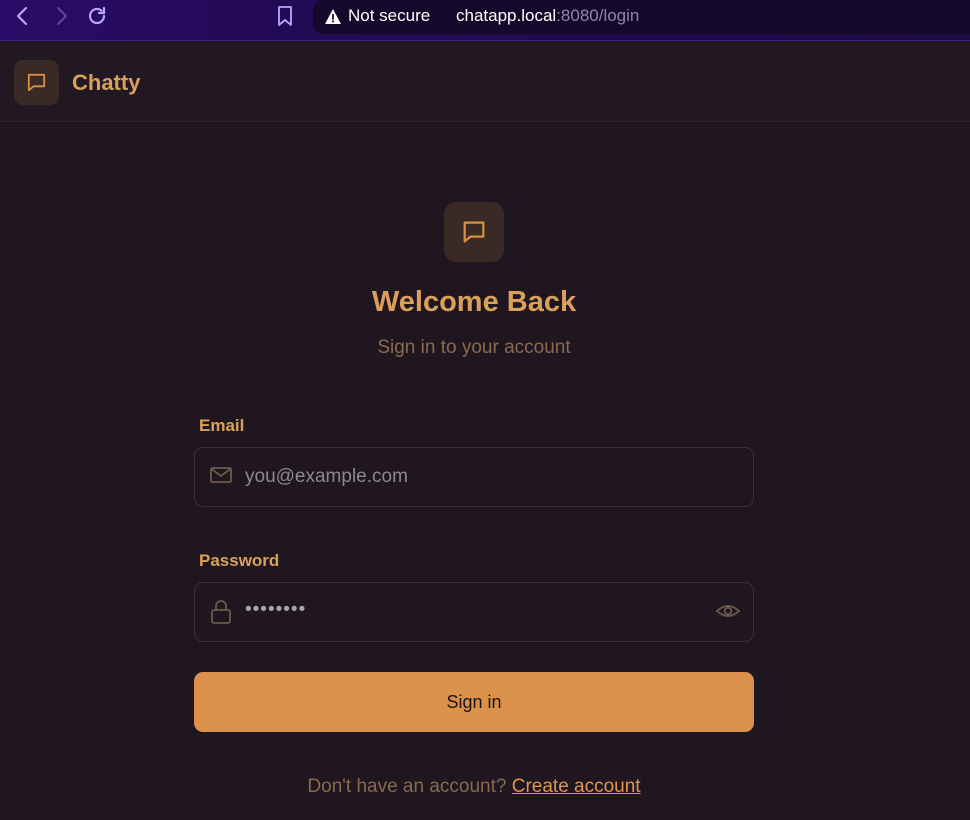  I want to click on url-host: chatapp.local, so click(506, 15).